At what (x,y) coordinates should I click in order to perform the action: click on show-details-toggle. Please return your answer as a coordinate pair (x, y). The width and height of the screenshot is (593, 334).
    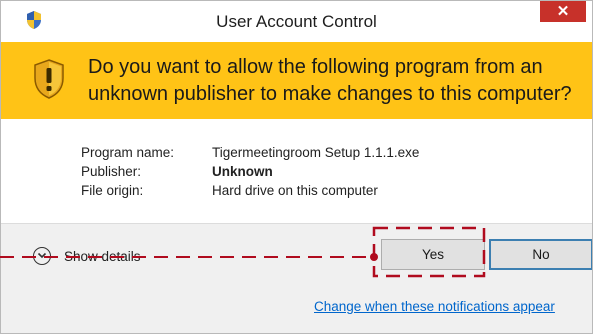
    Looking at the image, I should click on (42, 256).